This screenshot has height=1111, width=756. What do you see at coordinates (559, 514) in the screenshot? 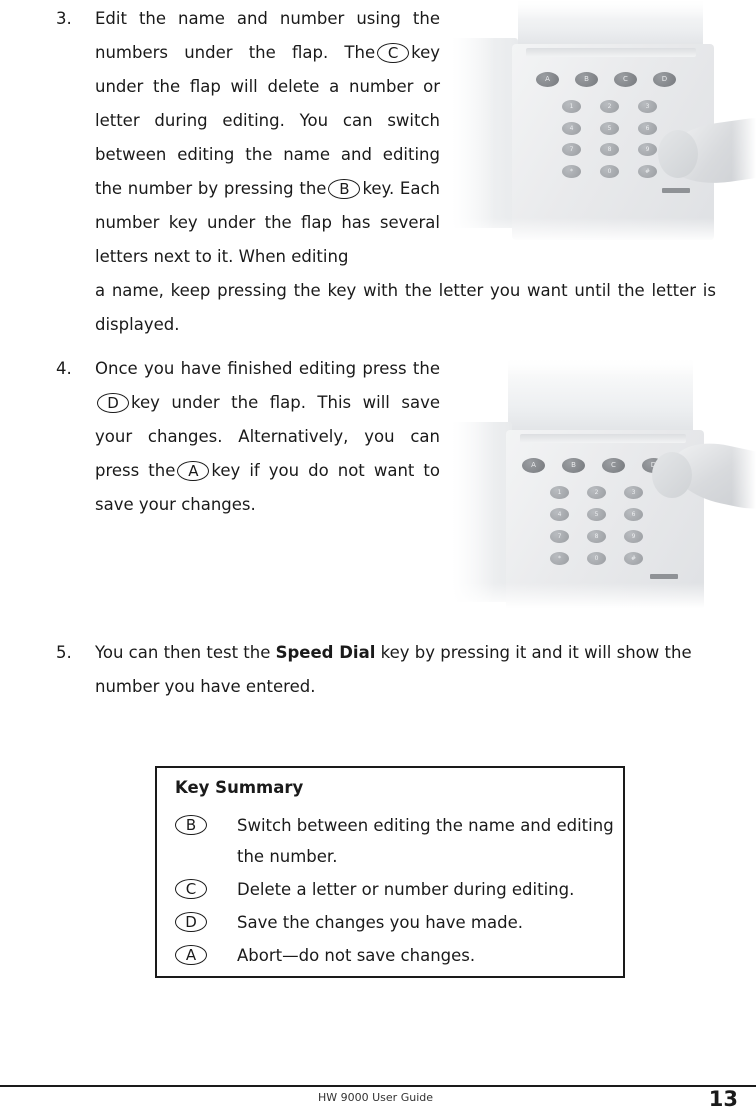
I see `phone-key-4: 4` at bounding box center [559, 514].